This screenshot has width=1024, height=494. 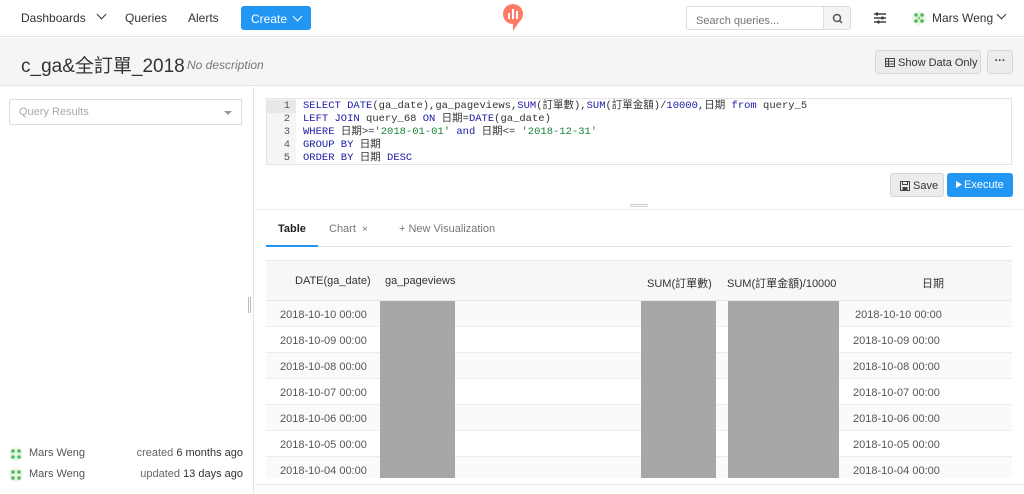 What do you see at coordinates (963, 18) in the screenshot?
I see `user-name: Mars Weng` at bounding box center [963, 18].